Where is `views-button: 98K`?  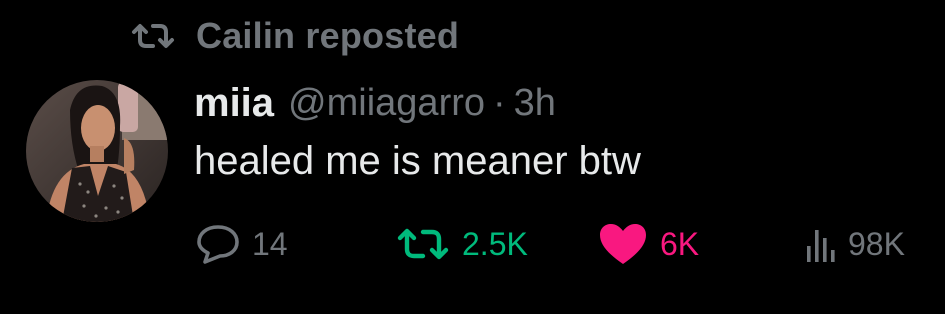 views-button: 98K is located at coordinates (855, 244).